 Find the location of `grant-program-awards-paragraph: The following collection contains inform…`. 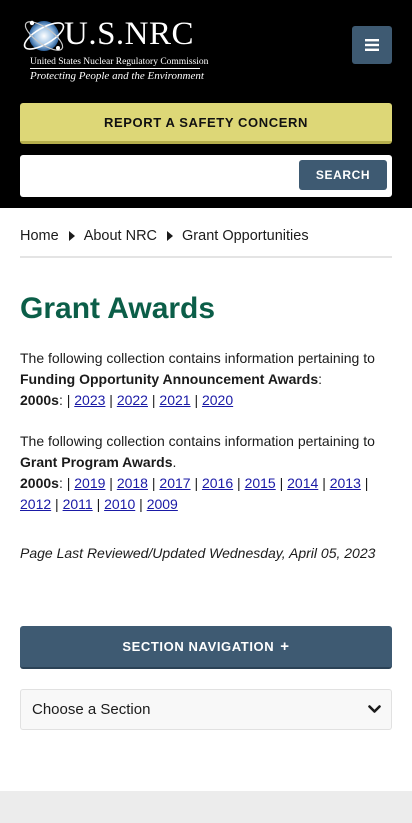

grant-program-awards-paragraph: The following collection contains inform… is located at coordinates (197, 472).